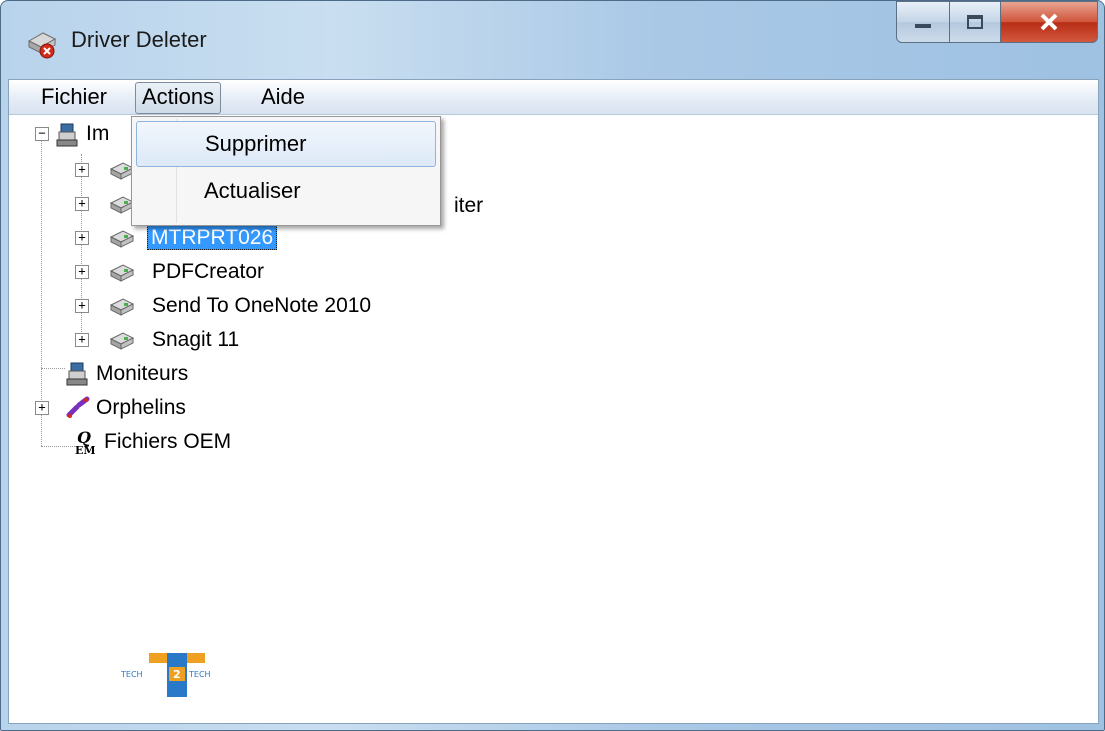 The image size is (1105, 731). I want to click on broken-link-icon, so click(78, 407).